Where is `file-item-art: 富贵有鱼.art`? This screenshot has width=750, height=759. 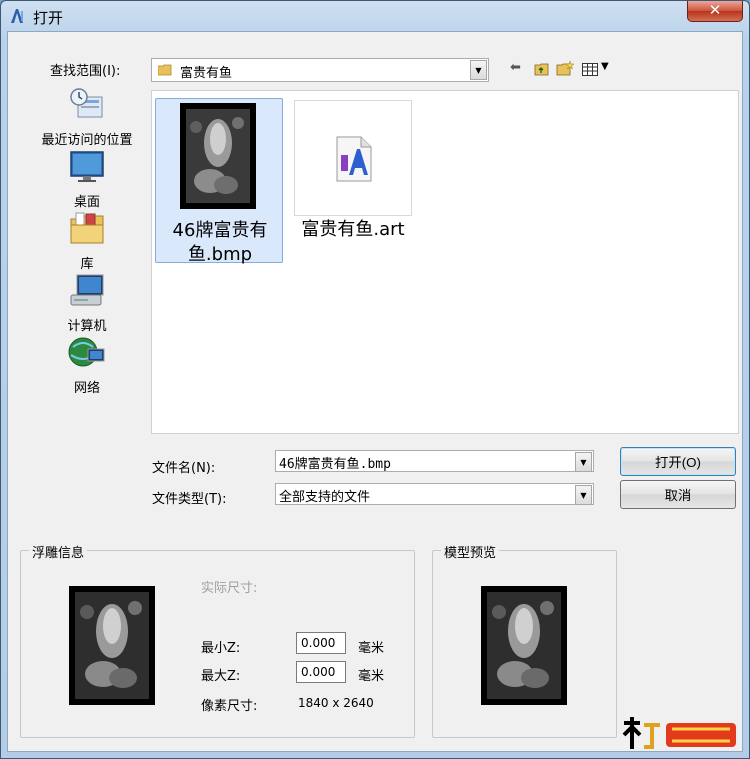 file-item-art: 富贵有鱼.art is located at coordinates (353, 180).